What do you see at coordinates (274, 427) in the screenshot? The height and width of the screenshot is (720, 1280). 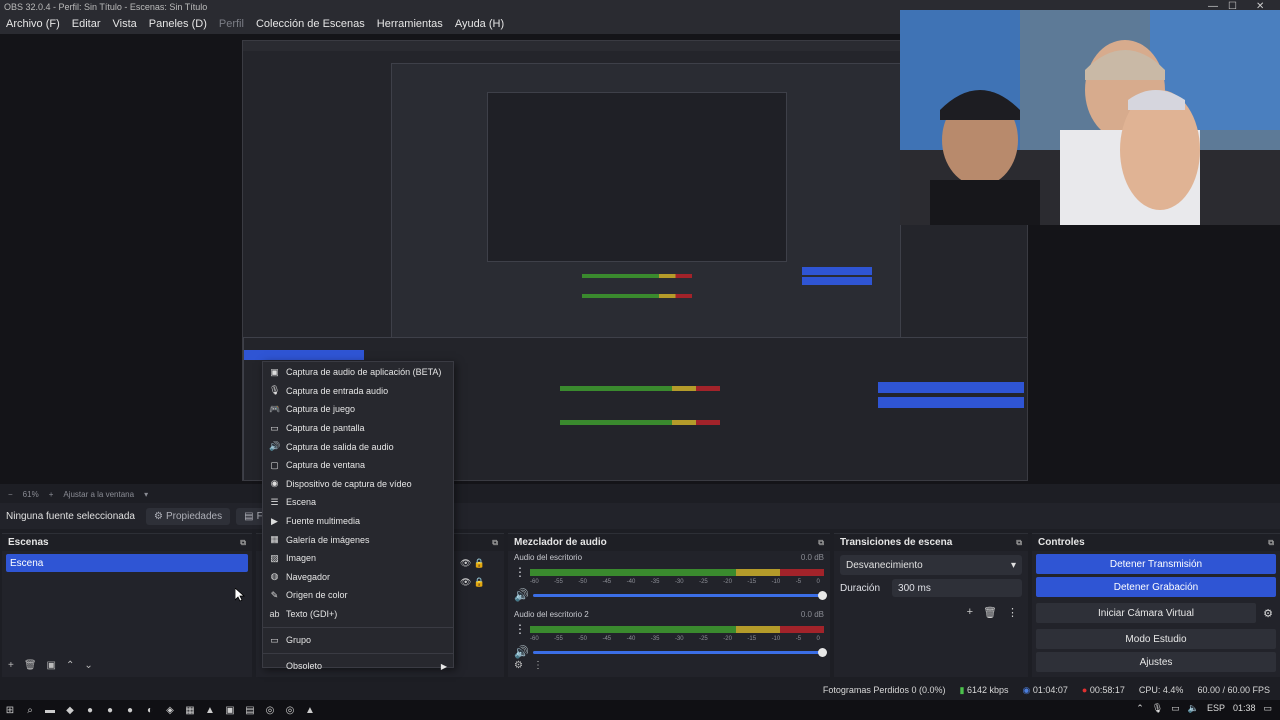 I see `monitor-icon: ▭` at bounding box center [274, 427].